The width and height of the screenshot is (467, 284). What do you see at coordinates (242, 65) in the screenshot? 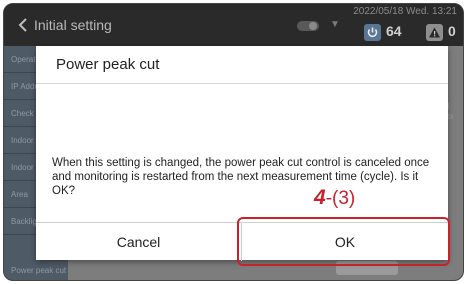
I see `dialog-title: Power peak cut` at bounding box center [242, 65].